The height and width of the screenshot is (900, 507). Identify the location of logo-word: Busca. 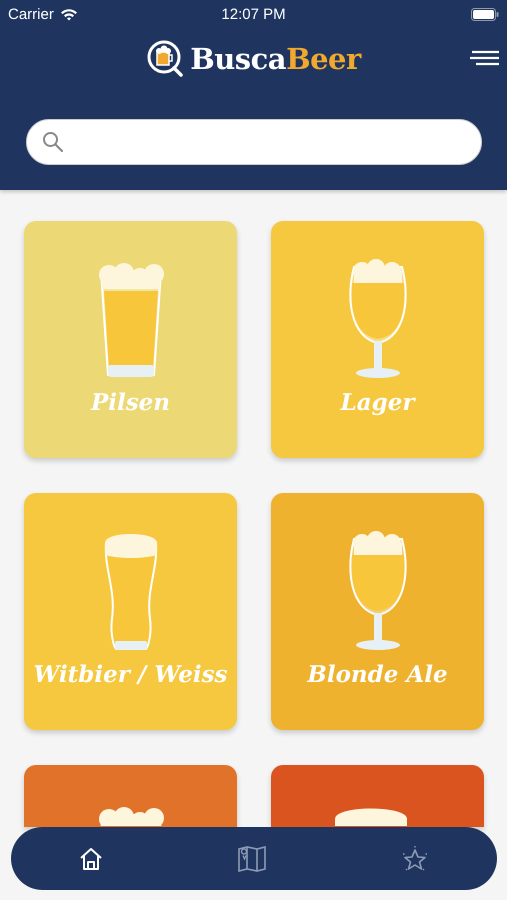
(238, 59).